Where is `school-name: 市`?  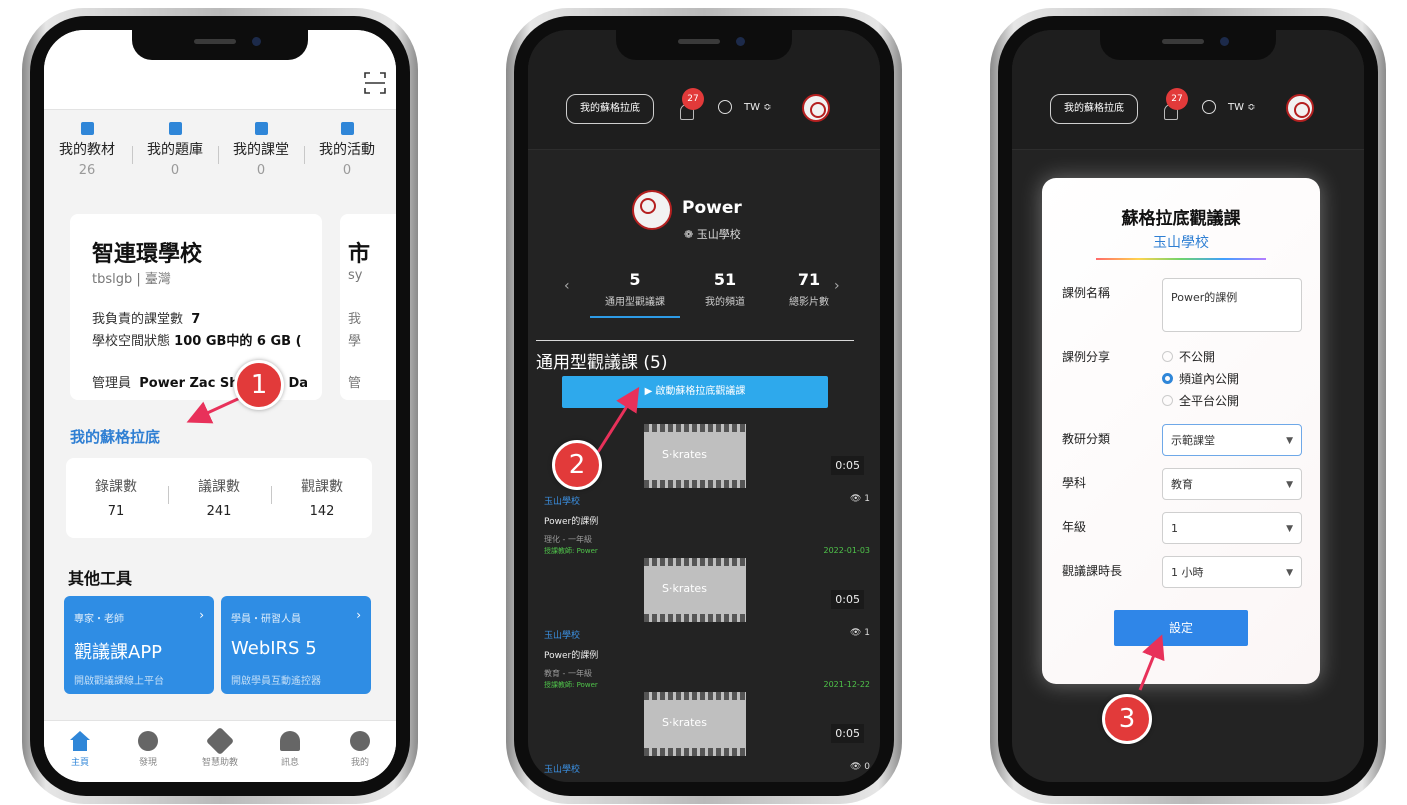 school-name: 市 is located at coordinates (359, 254).